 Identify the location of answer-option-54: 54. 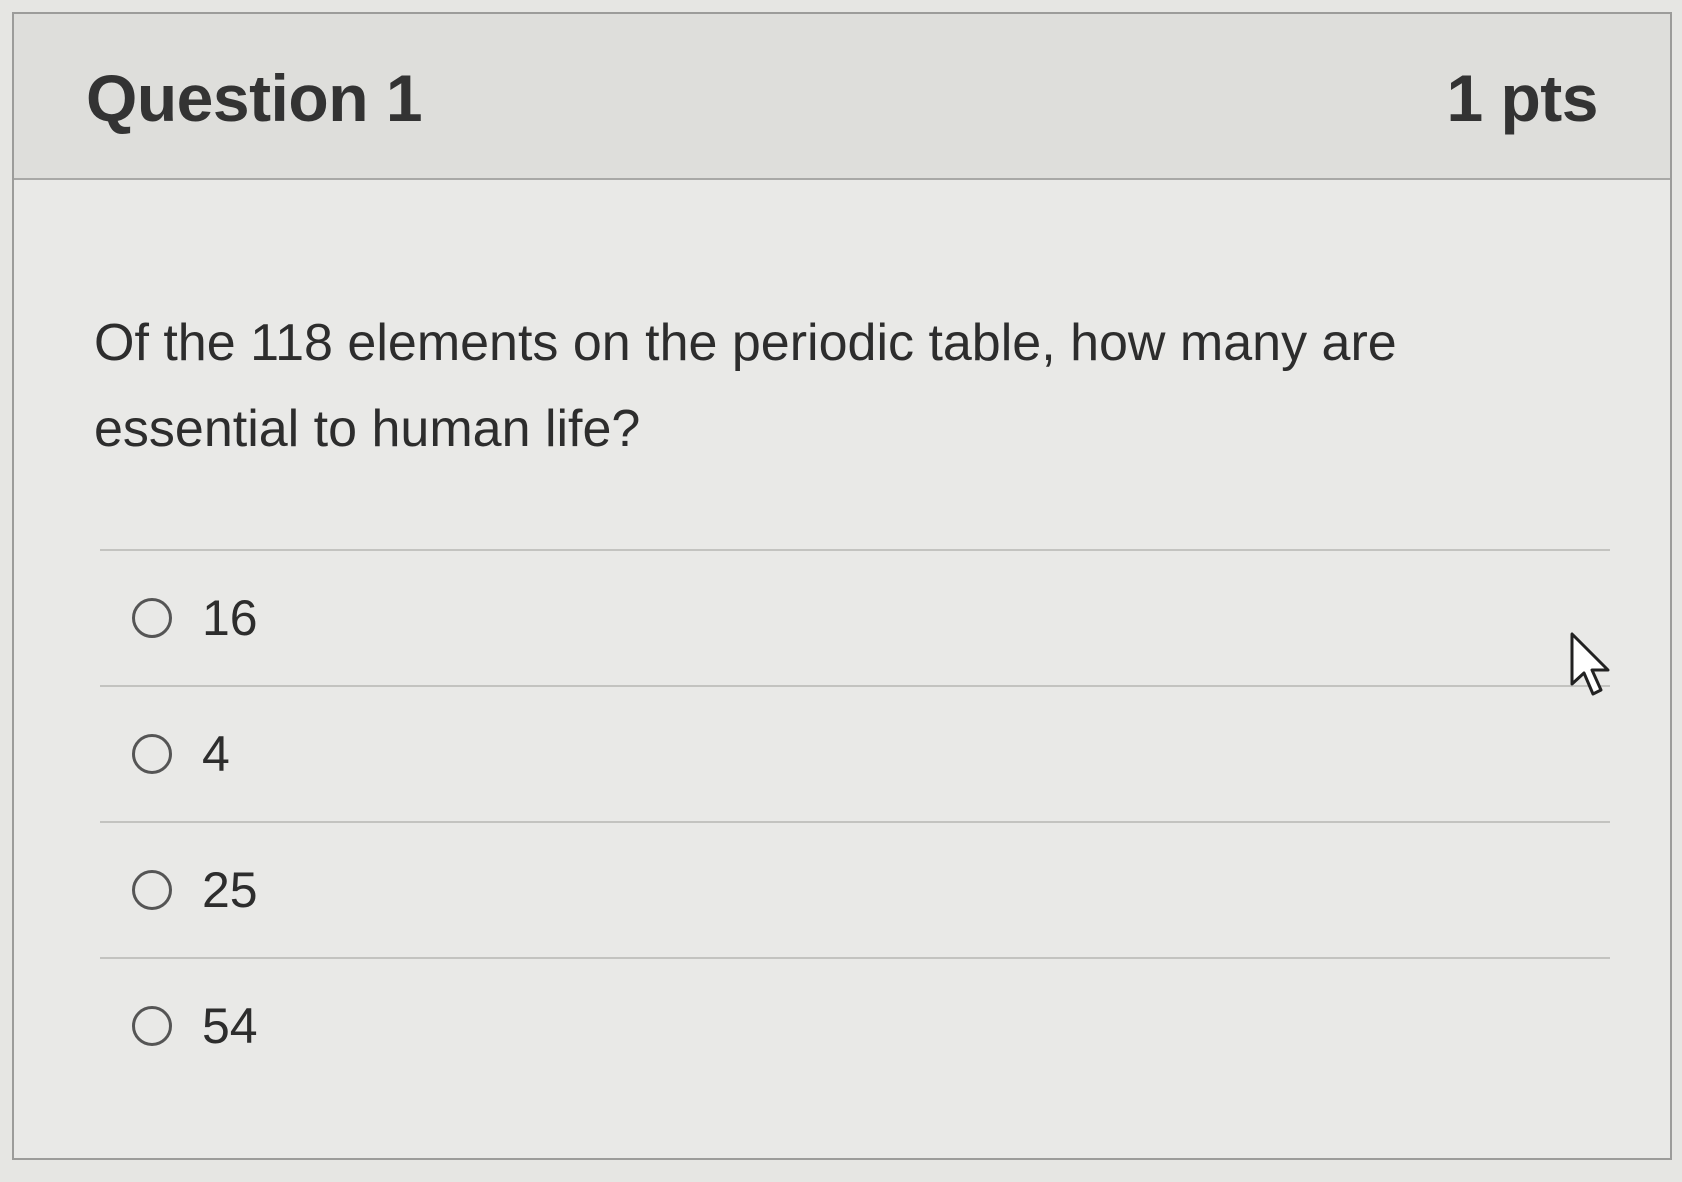
(855, 1026).